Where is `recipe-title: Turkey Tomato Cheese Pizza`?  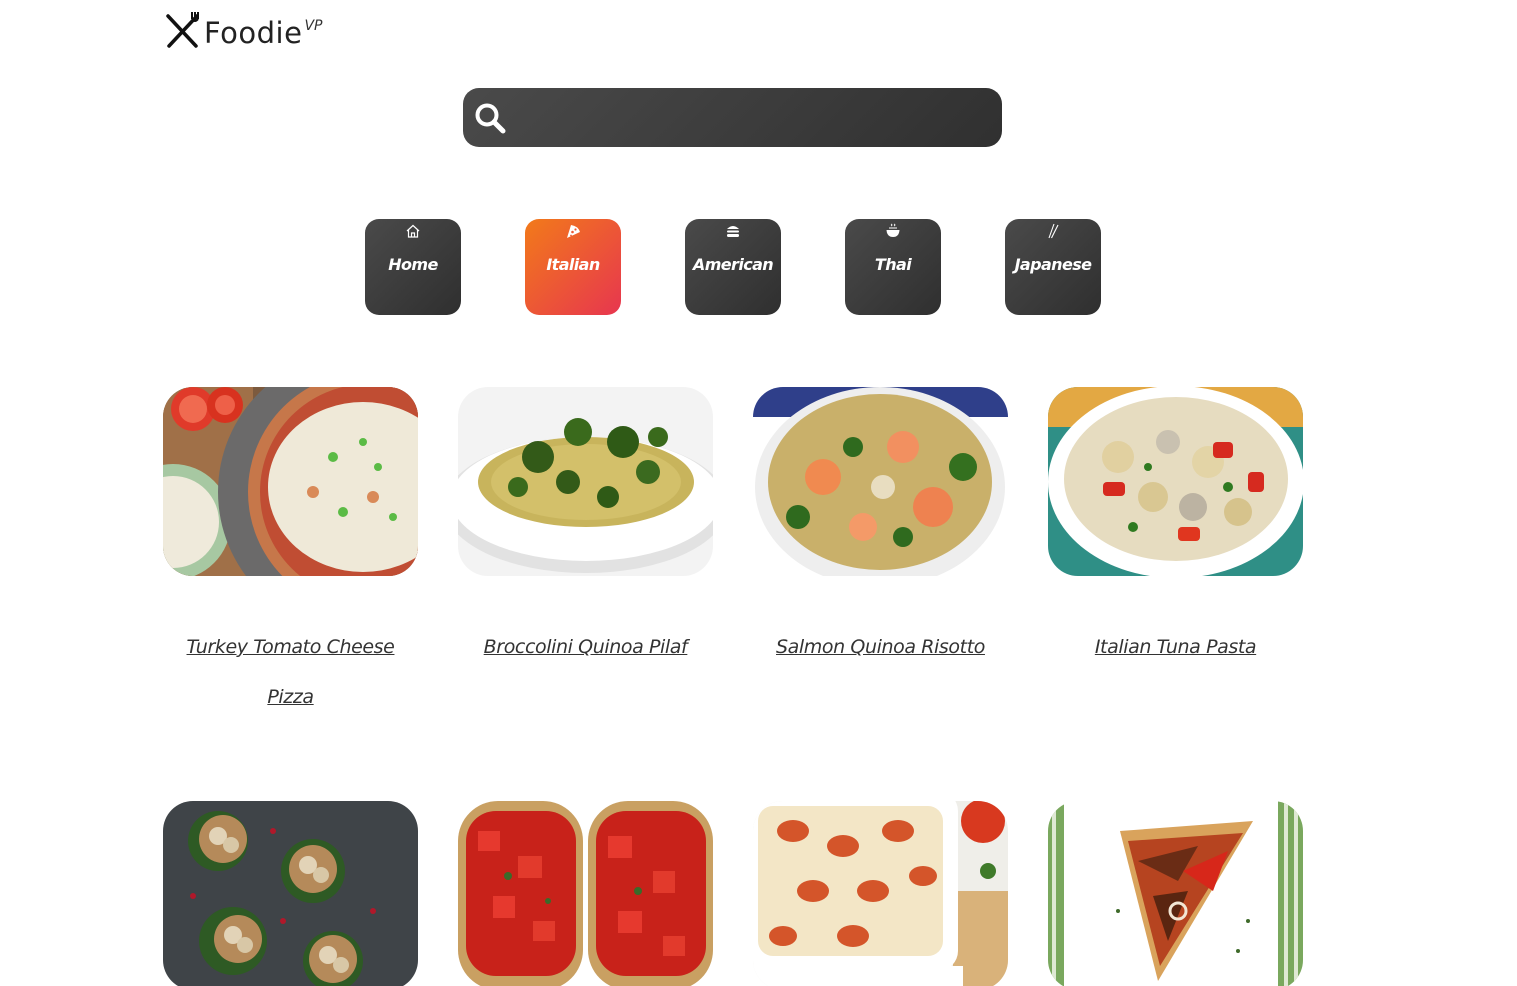 recipe-title: Turkey Tomato Cheese Pizza is located at coordinates (290, 672).